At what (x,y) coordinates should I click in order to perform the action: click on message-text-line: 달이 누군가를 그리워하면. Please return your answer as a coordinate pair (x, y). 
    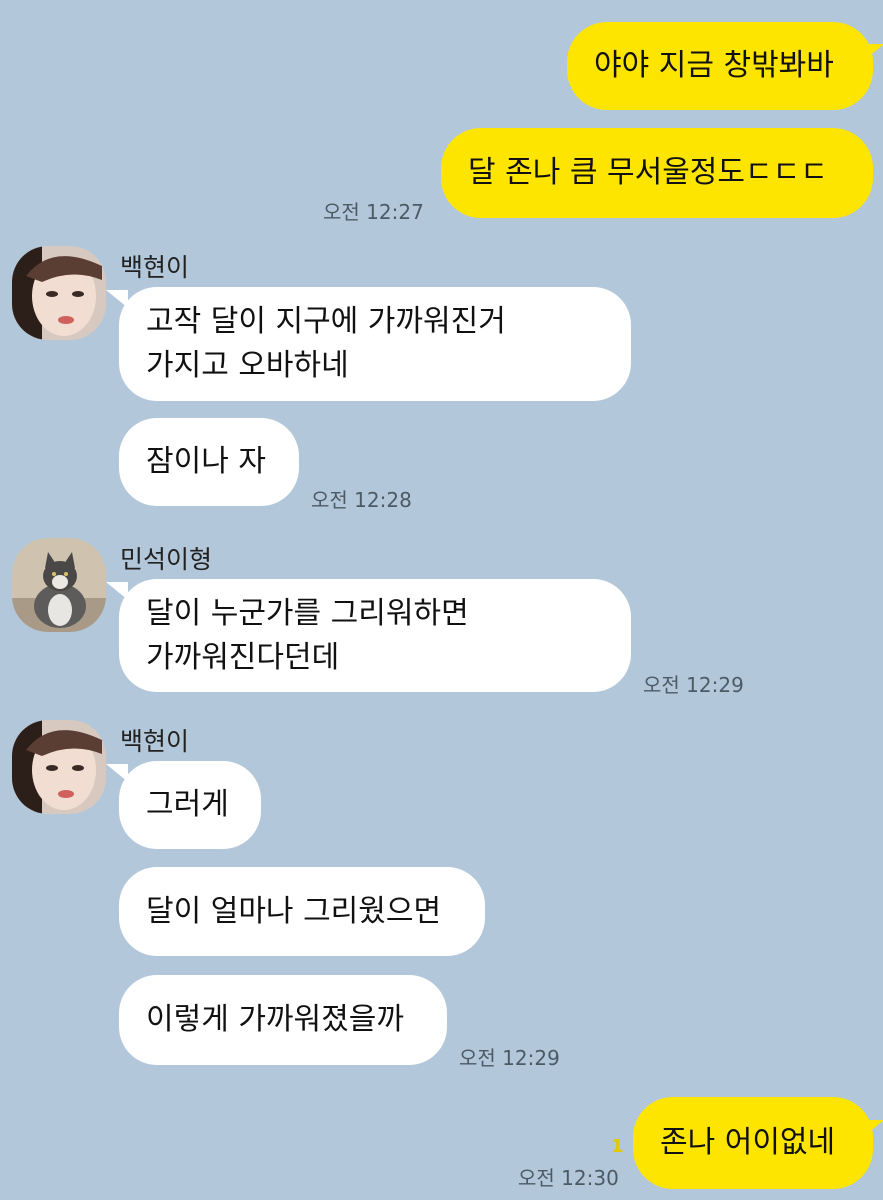
    Looking at the image, I should click on (307, 613).